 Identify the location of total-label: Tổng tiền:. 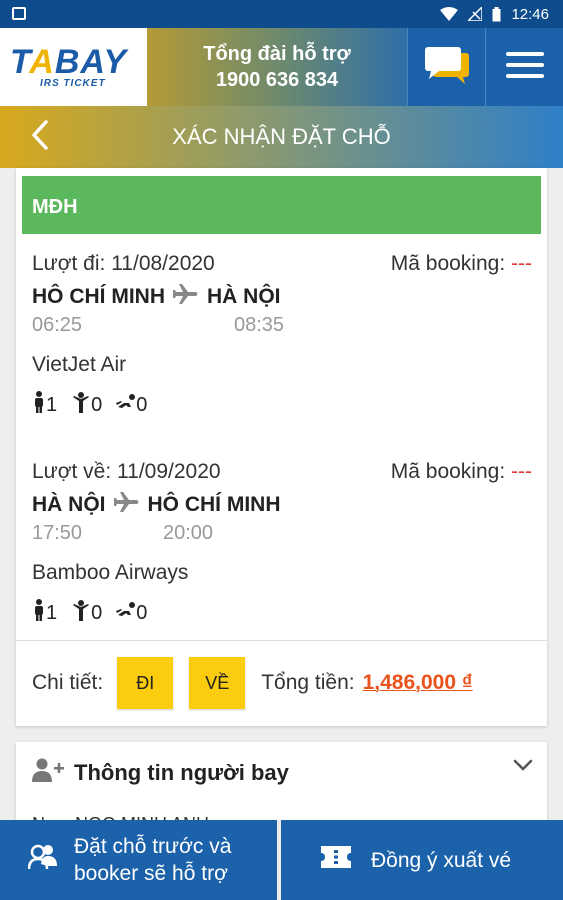
(308, 682).